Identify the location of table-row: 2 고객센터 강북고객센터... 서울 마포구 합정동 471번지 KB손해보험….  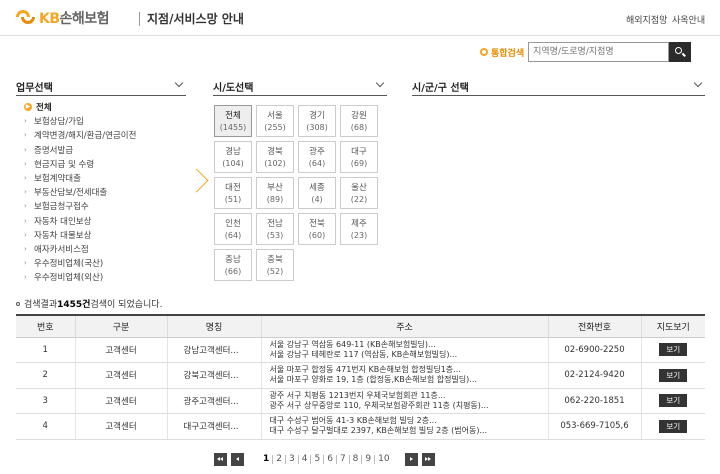
(360, 375).